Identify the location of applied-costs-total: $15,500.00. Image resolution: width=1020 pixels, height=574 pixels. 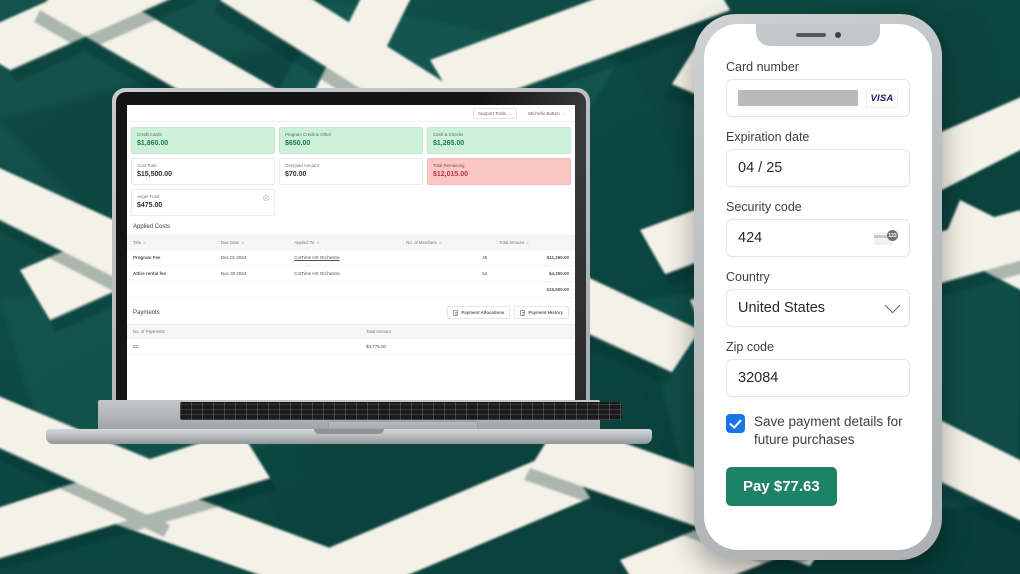
(534, 289).